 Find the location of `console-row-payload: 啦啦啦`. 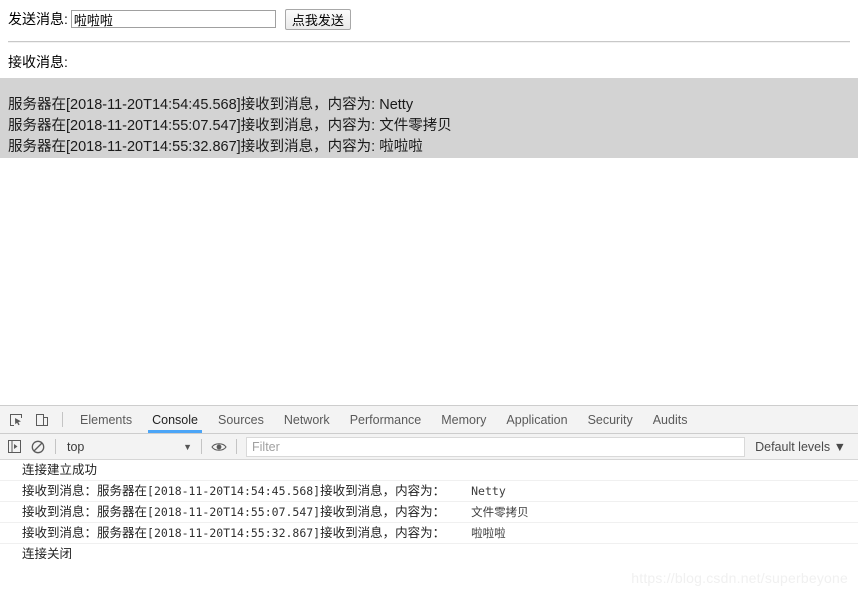

console-row-payload: 啦啦啦 is located at coordinates (488, 533).